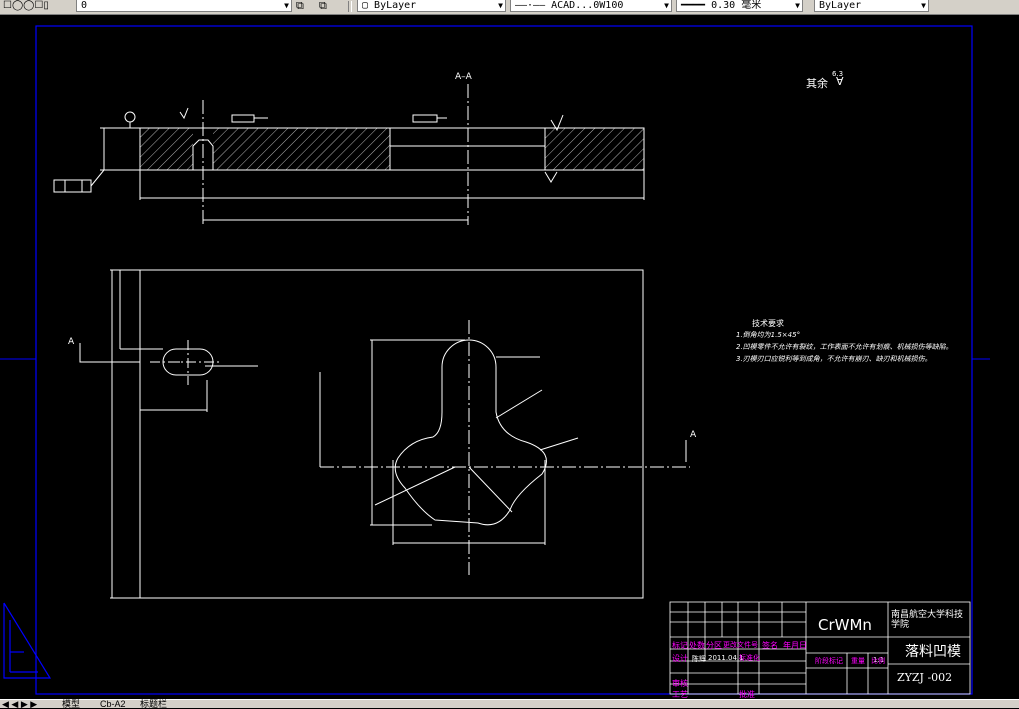  What do you see at coordinates (817, 83) in the screenshot?
I see `surface-finish-note: 其余` at bounding box center [817, 83].